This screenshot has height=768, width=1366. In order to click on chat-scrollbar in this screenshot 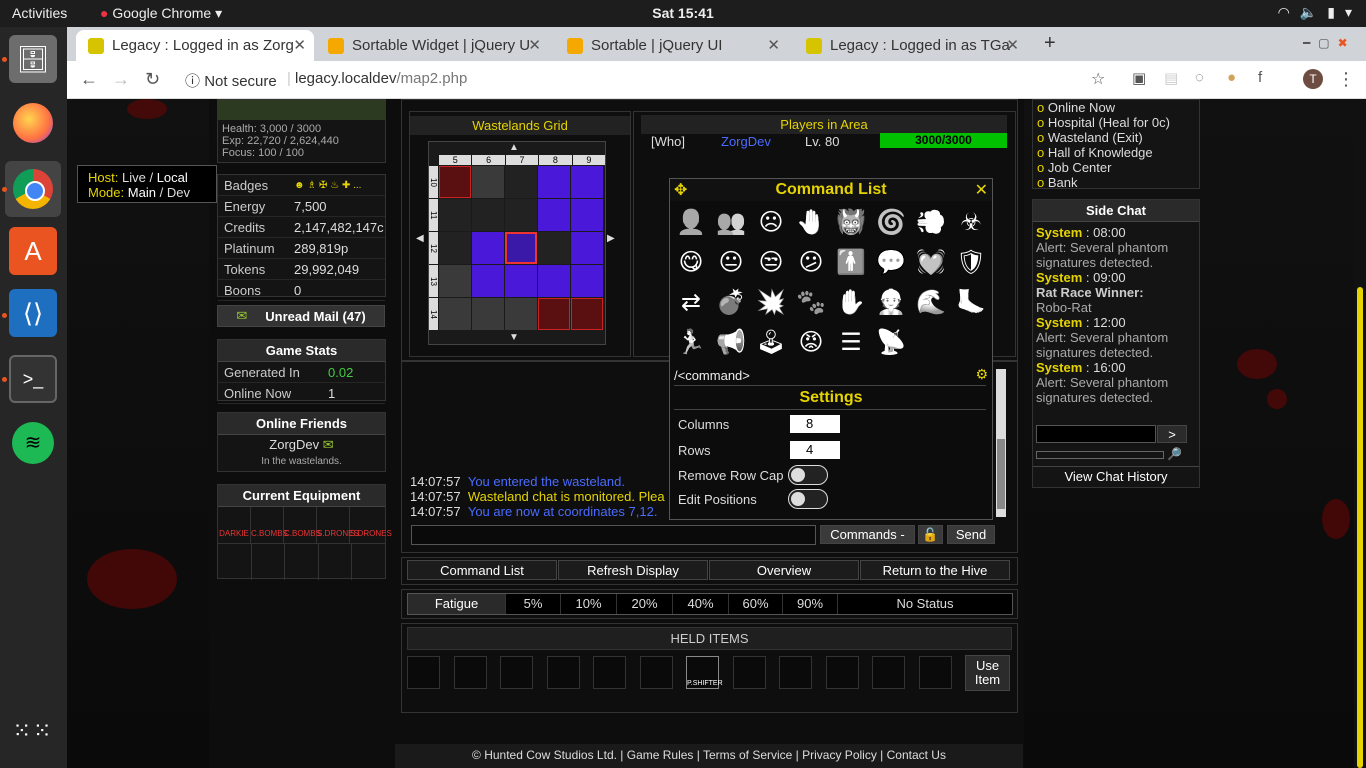, I will do `click(1001, 443)`.